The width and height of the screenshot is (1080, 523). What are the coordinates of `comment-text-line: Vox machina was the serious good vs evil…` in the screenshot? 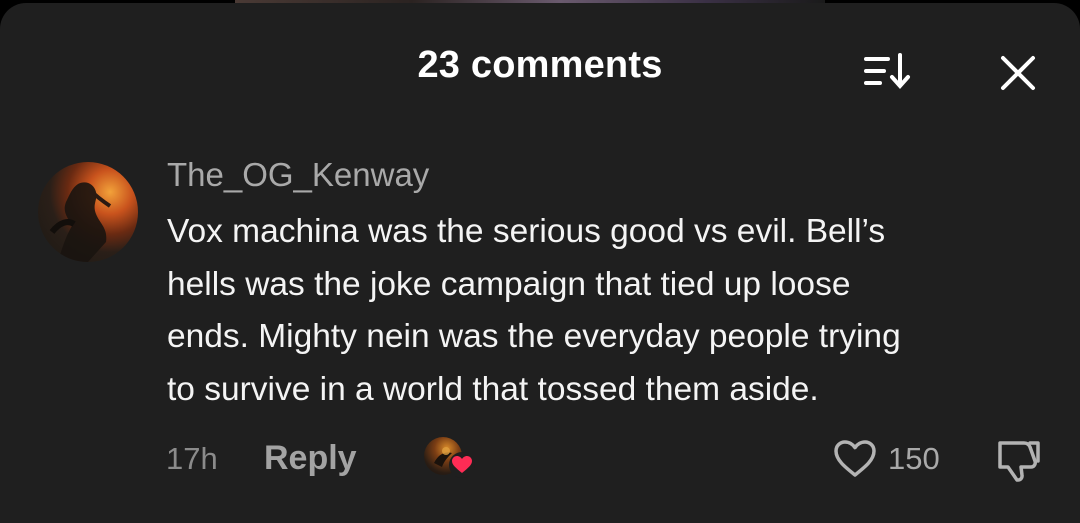 It's located at (526, 231).